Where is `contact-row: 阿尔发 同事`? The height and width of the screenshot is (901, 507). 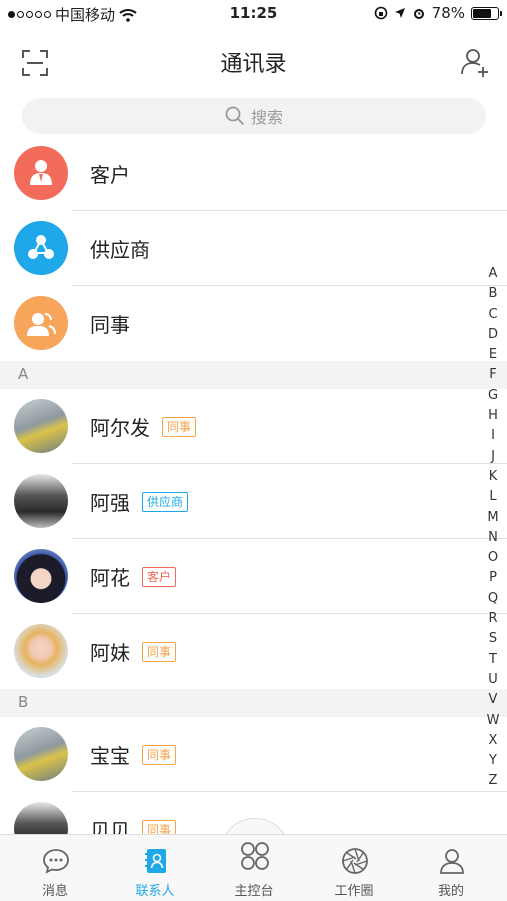 contact-row: 阿尔发 同事 is located at coordinates (253, 426).